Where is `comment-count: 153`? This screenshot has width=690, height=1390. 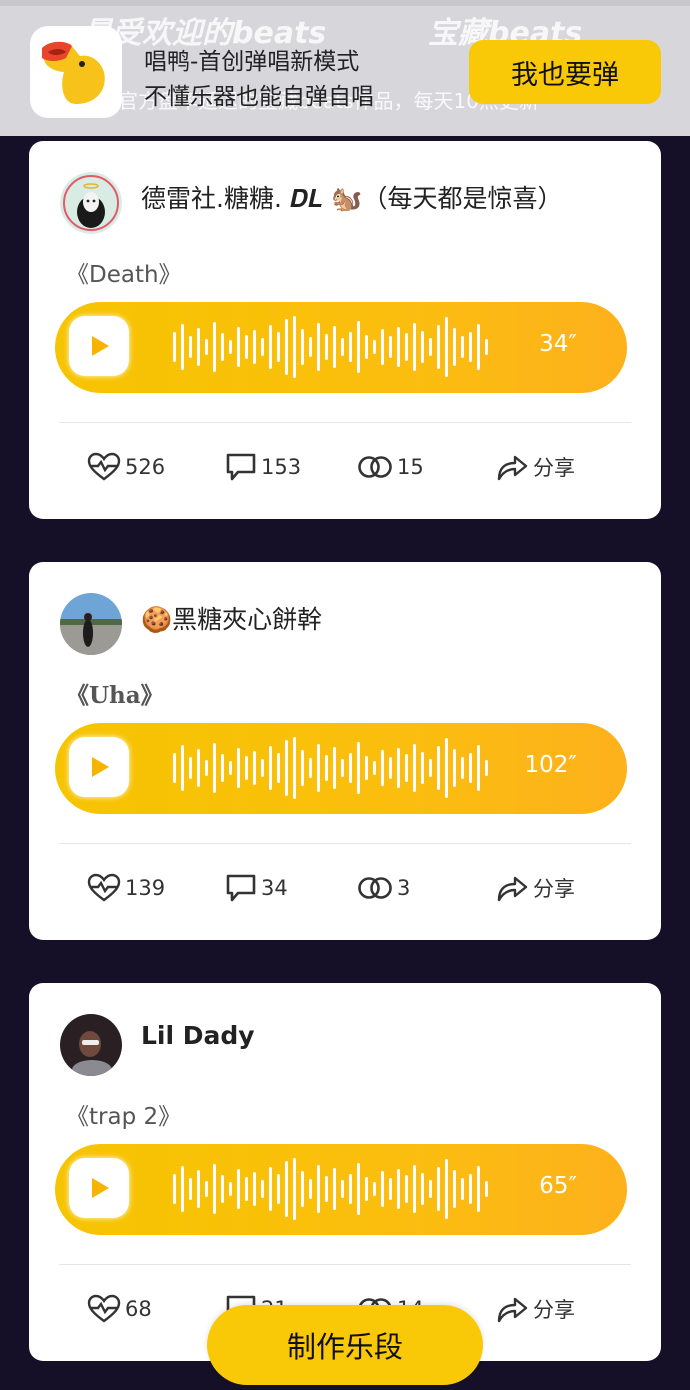 comment-count: 153 is located at coordinates (281, 467).